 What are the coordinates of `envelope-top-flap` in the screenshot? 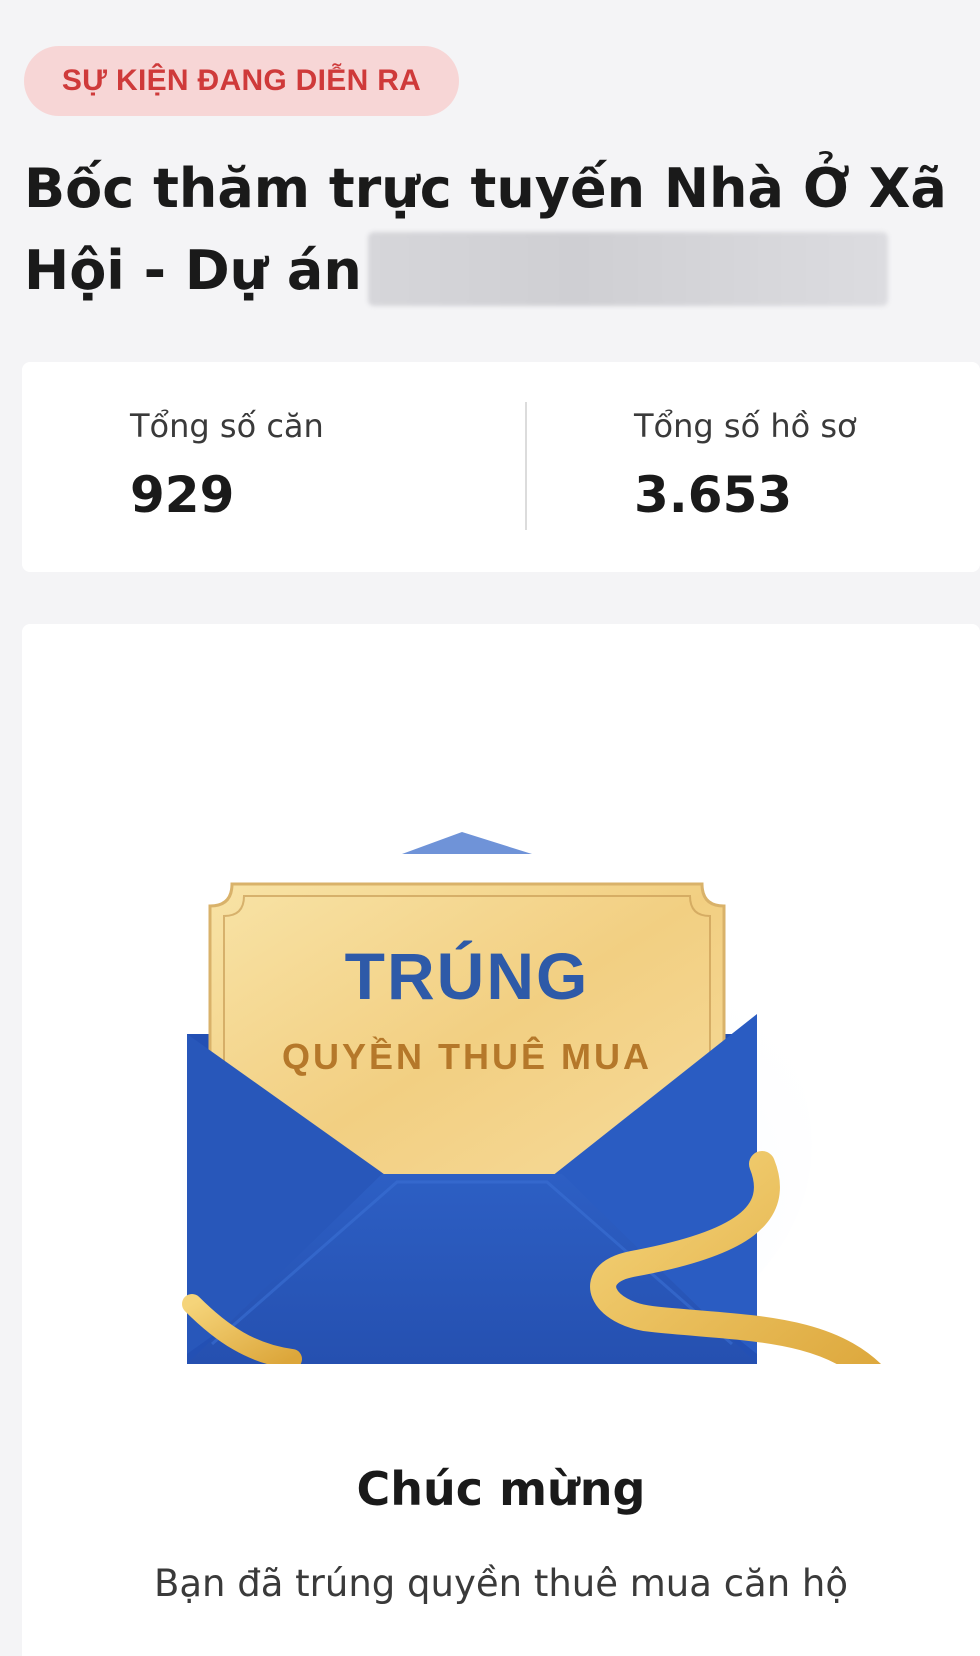 It's located at (467, 843).